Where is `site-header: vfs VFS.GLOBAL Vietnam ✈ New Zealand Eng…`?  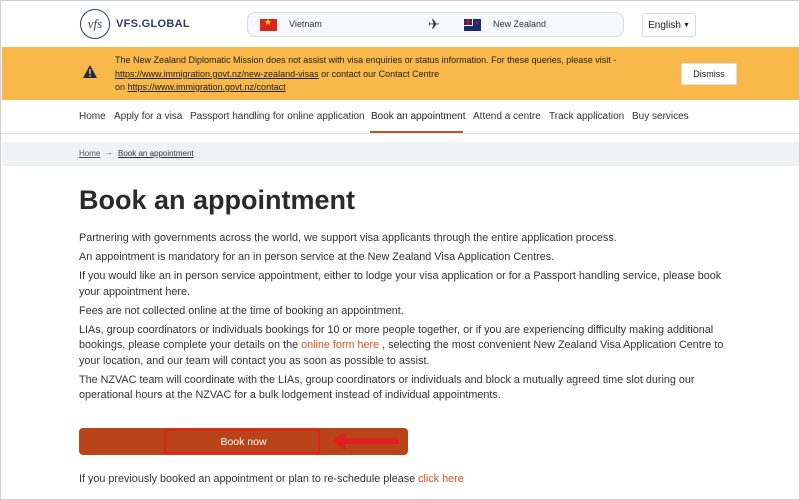 site-header: vfs VFS.GLOBAL Vietnam ✈ New Zealand Eng… is located at coordinates (400, 24).